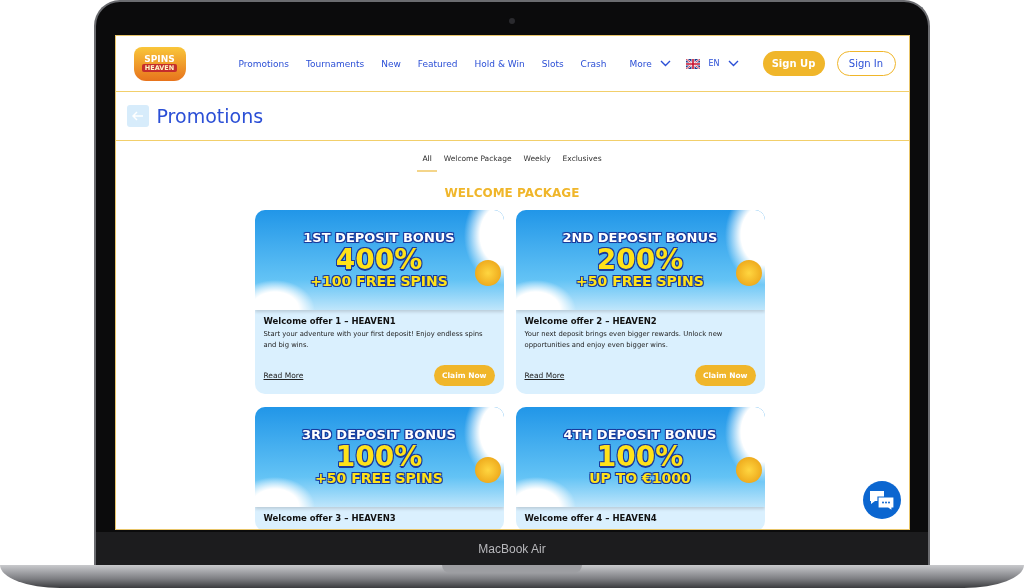 The height and width of the screenshot is (588, 1024). What do you see at coordinates (650, 63) in the screenshot?
I see `nav-dropdown: More` at bounding box center [650, 63].